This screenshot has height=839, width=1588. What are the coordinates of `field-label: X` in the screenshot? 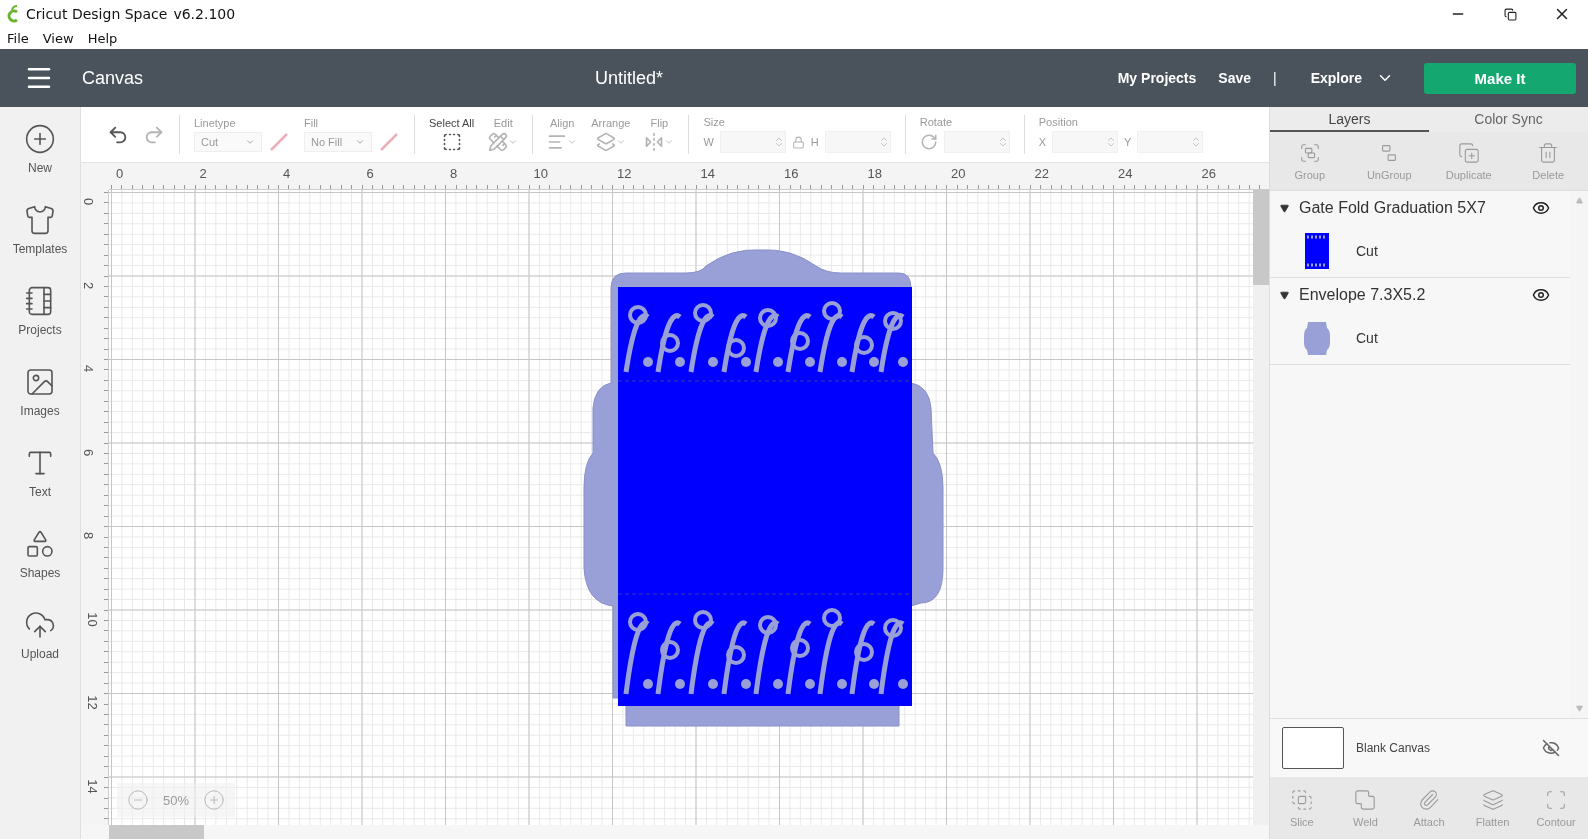 It's located at (1042, 142).